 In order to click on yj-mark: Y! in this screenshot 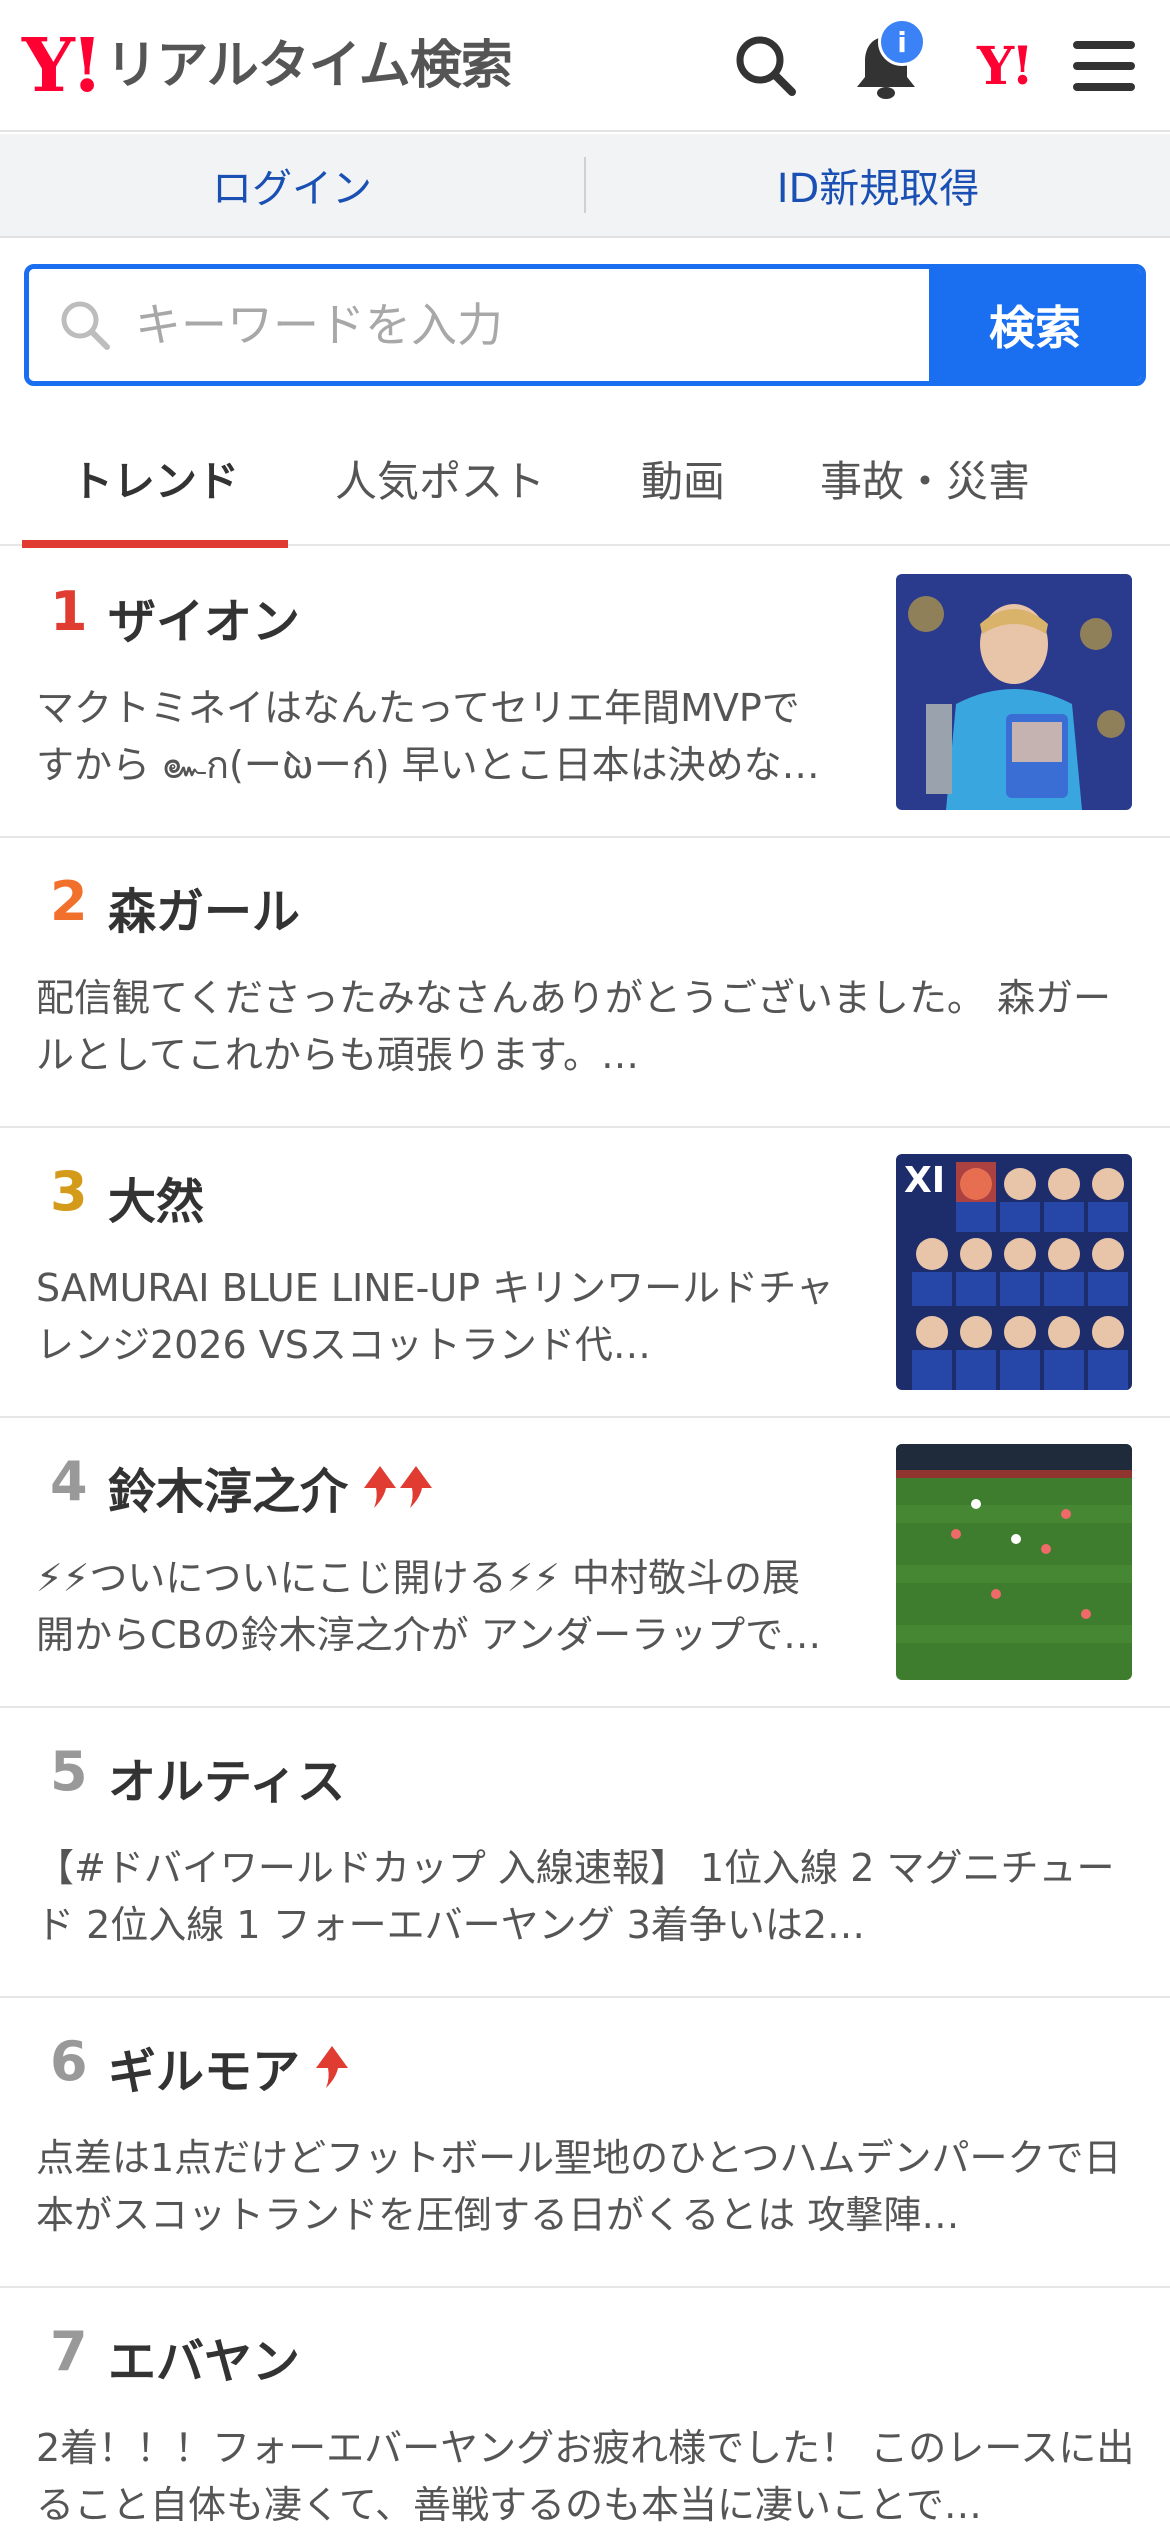, I will do `click(1005, 66)`.